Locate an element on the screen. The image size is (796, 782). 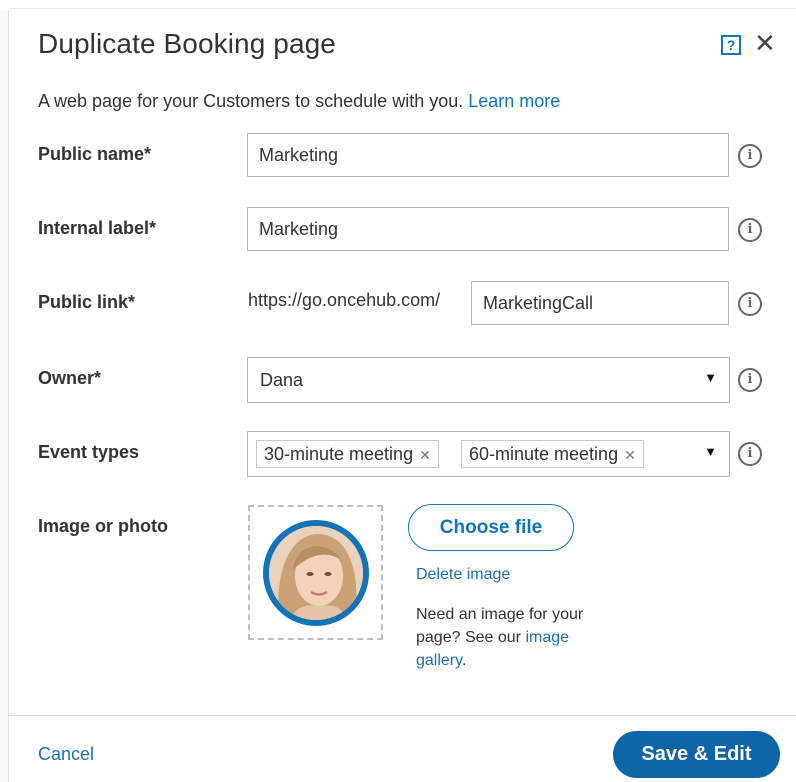
owner-selected-value: Dana is located at coordinates (282, 380).